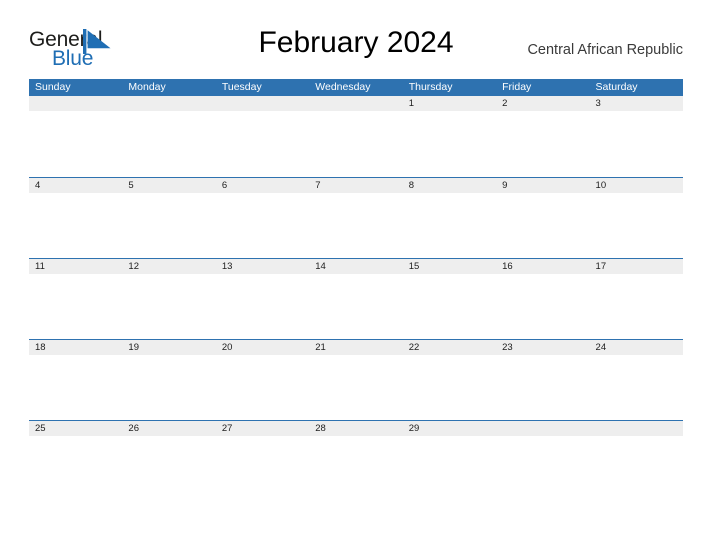 Image resolution: width=712 pixels, height=550 pixels. I want to click on day-number: 16, so click(542, 266).